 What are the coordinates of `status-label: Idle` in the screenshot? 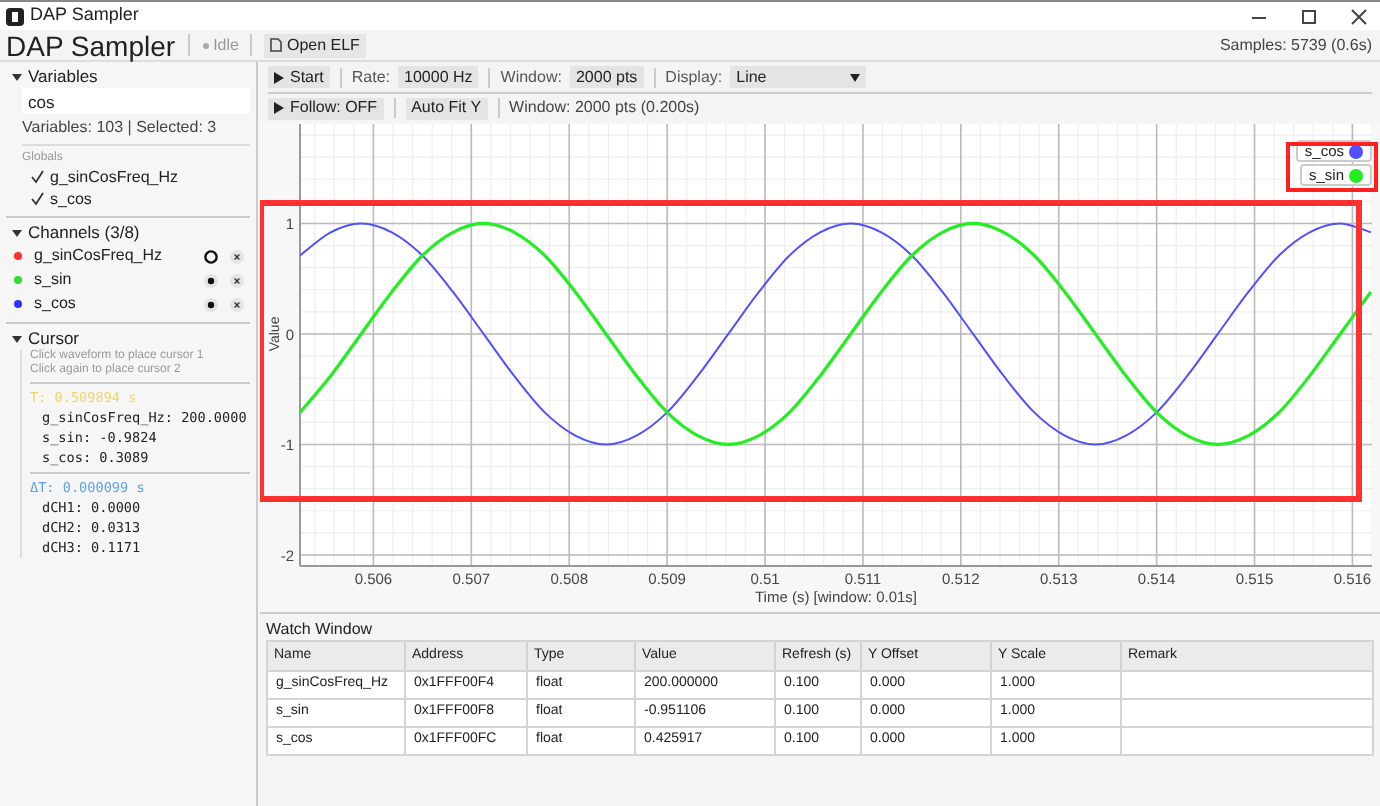 It's located at (226, 45).